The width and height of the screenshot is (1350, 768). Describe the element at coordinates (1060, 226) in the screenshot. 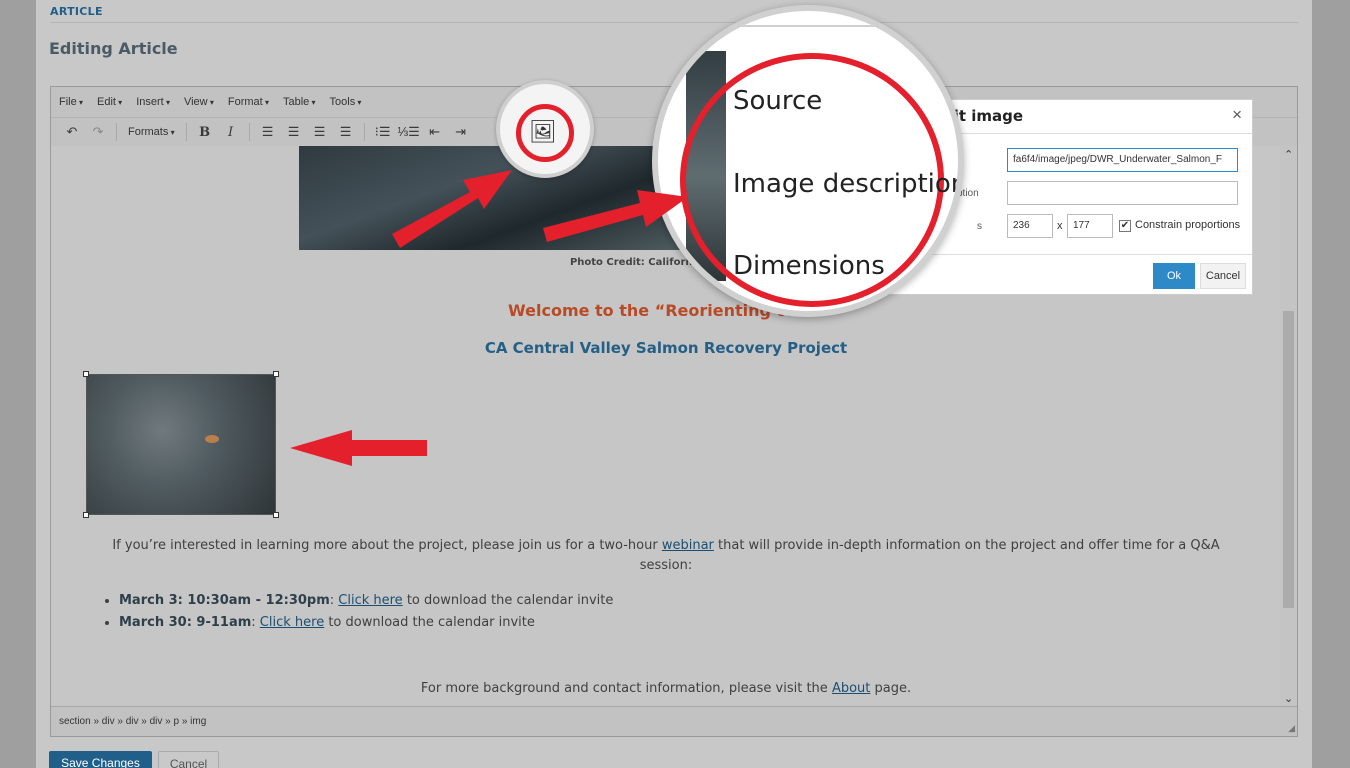

I see `dimension-separator: x` at that location.